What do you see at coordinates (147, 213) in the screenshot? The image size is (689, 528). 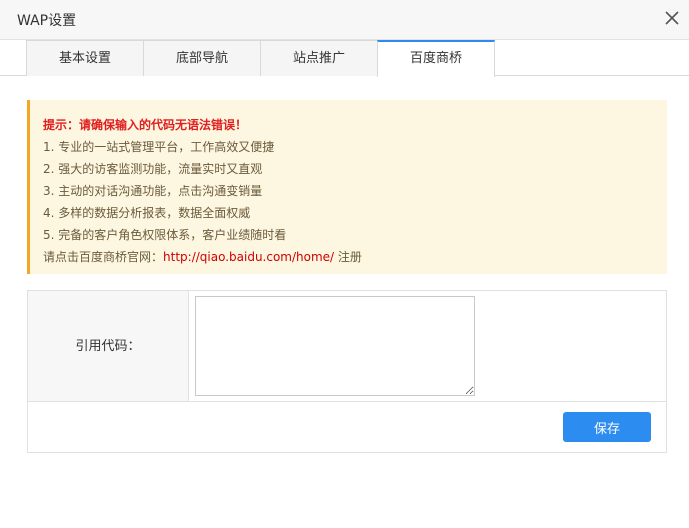 I see `tip-item: 4. 多样的数据分析报表，数据全面权威` at bounding box center [147, 213].